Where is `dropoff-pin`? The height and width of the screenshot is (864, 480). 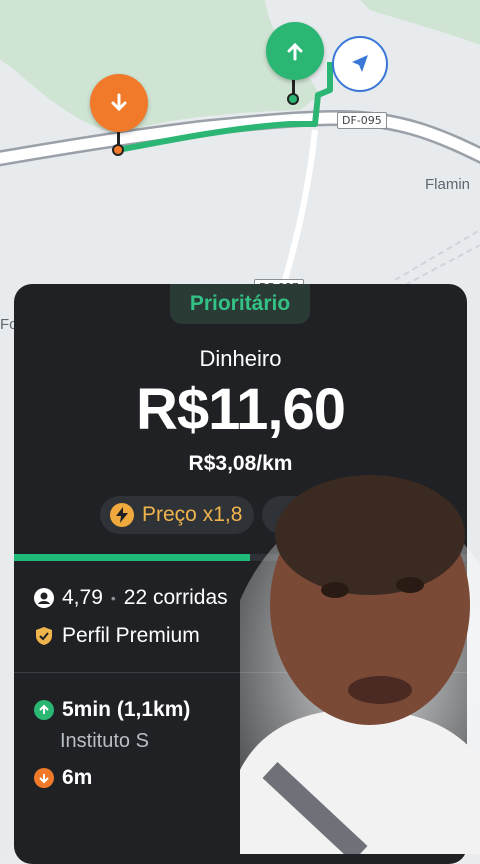
dropoff-pin is located at coordinates (119, 103).